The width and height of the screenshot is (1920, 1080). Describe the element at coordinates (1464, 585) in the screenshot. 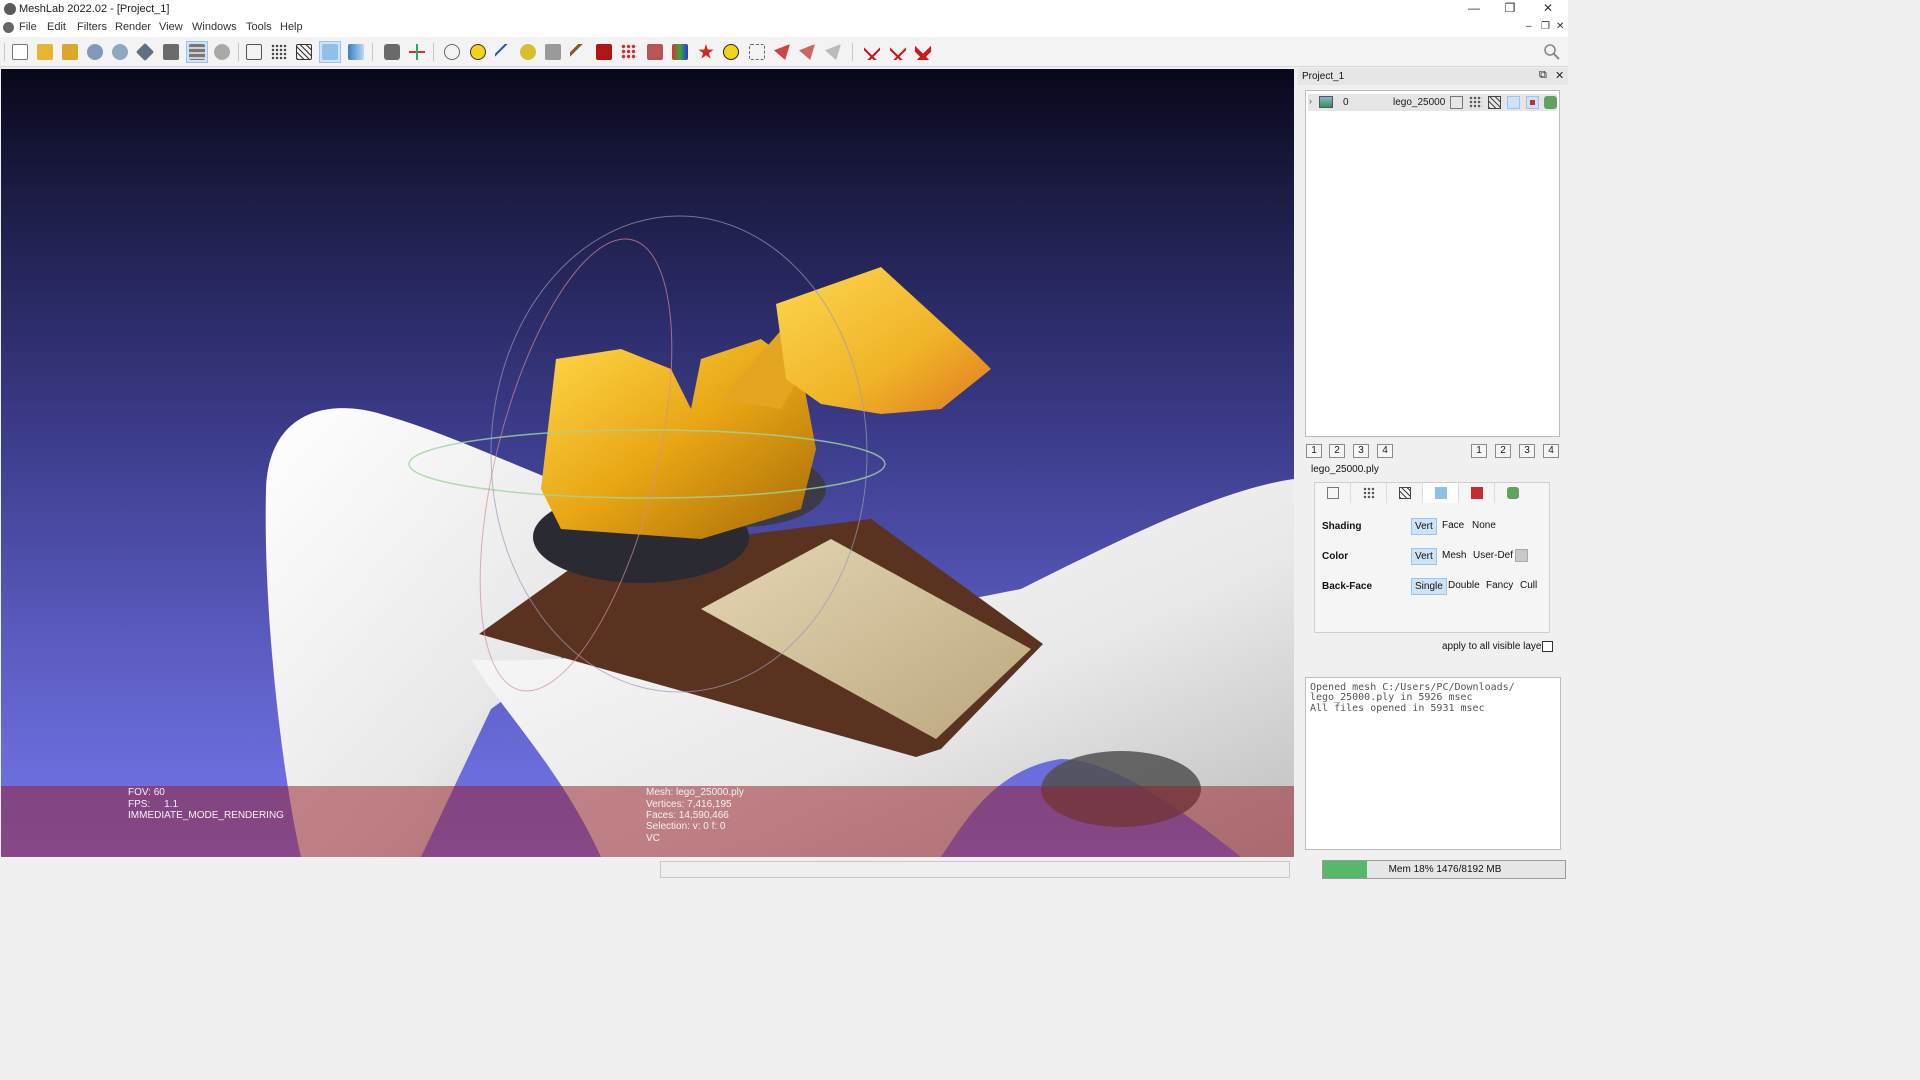

I see `backface-double-option: Double` at that location.